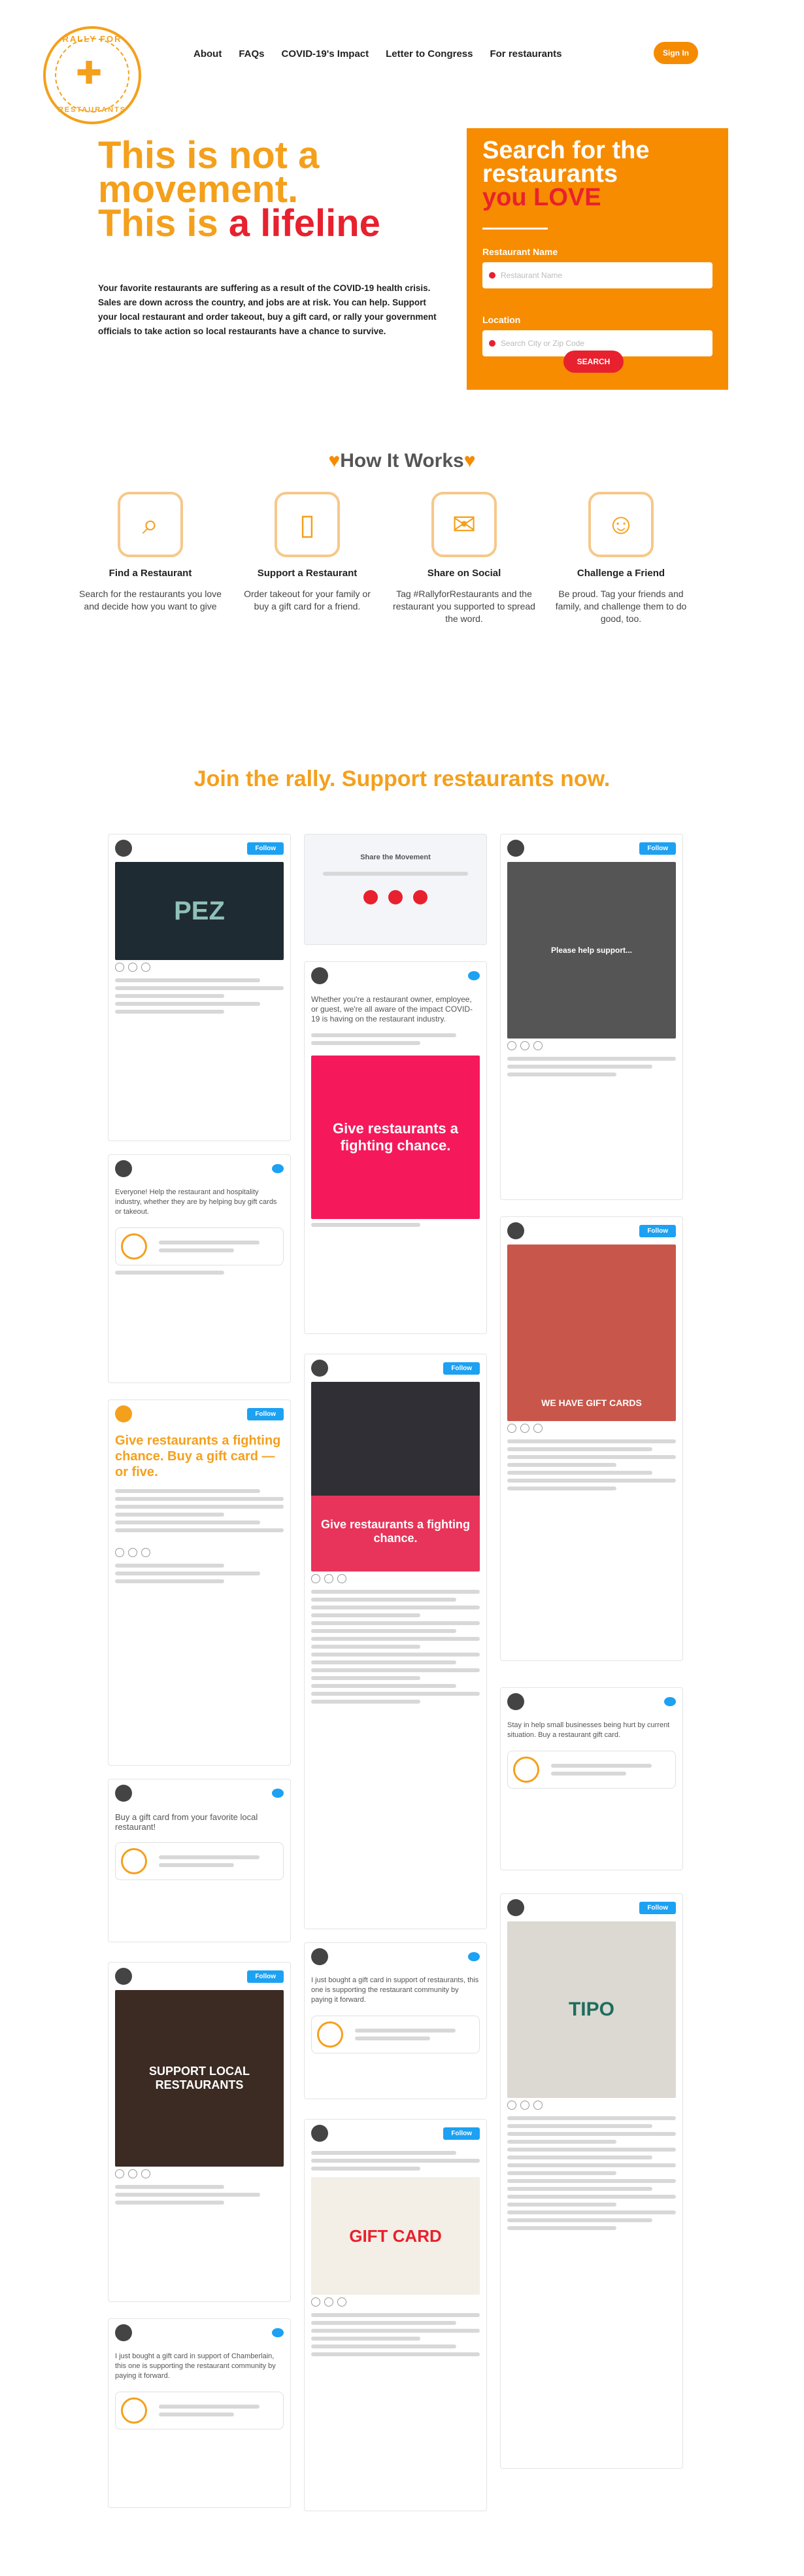 The image size is (804, 2576). Describe the element at coordinates (208, 54) in the screenshot. I see `nav-about: About` at that location.